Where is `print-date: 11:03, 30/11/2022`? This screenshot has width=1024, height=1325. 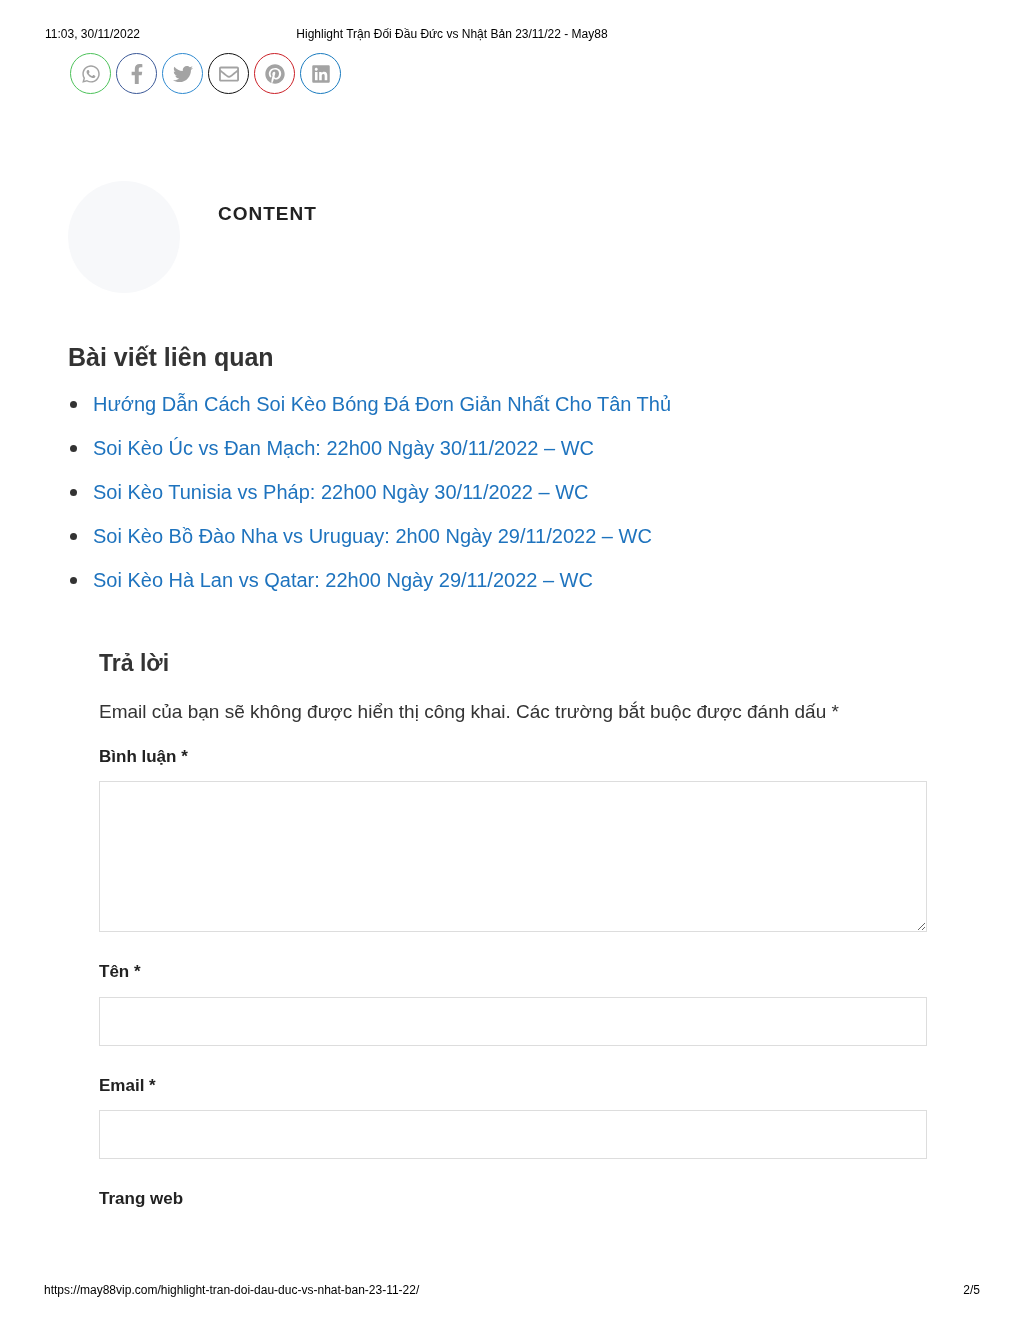
print-date: 11:03, 30/11/2022 is located at coordinates (92, 34).